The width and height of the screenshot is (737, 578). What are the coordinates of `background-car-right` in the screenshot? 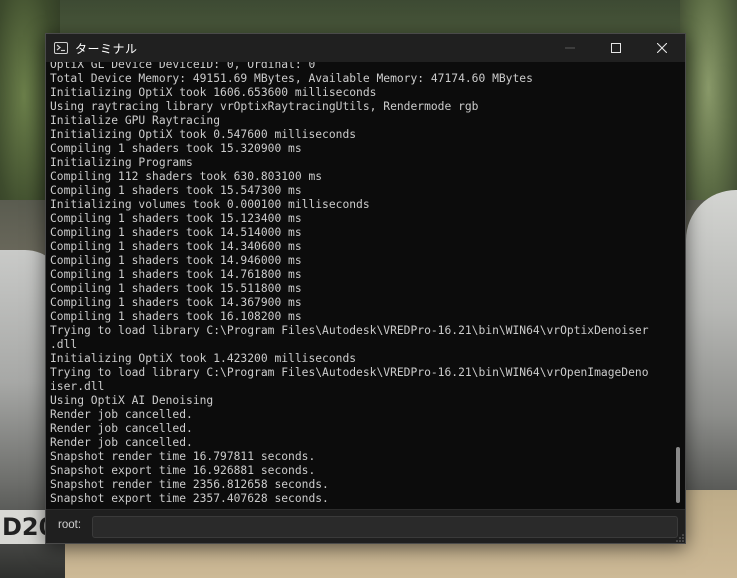 It's located at (711, 340).